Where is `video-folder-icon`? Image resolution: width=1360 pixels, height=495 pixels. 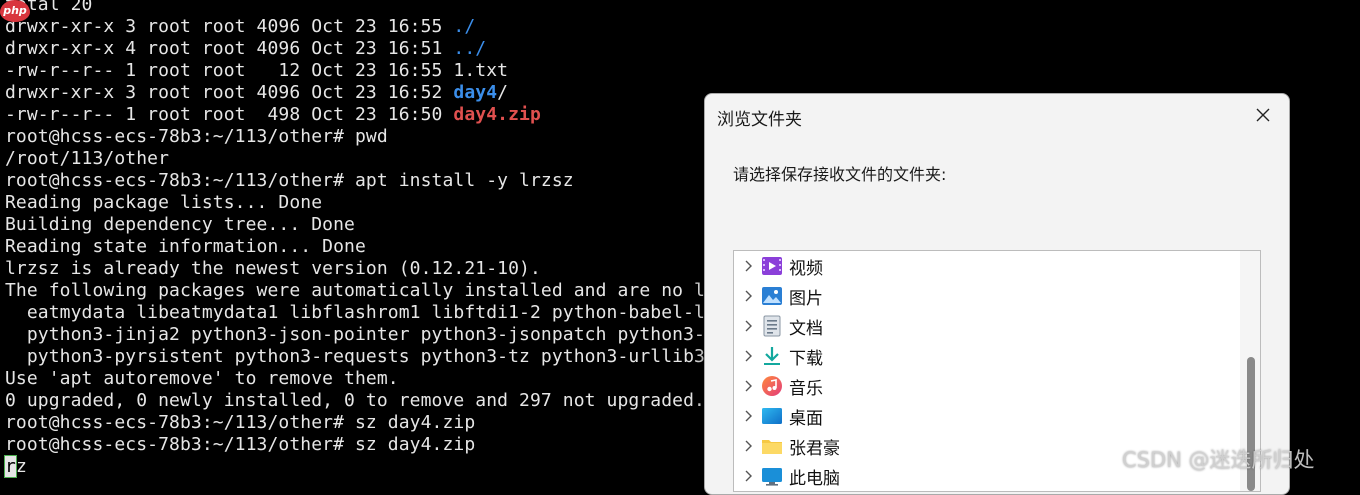 video-folder-icon is located at coordinates (772, 266).